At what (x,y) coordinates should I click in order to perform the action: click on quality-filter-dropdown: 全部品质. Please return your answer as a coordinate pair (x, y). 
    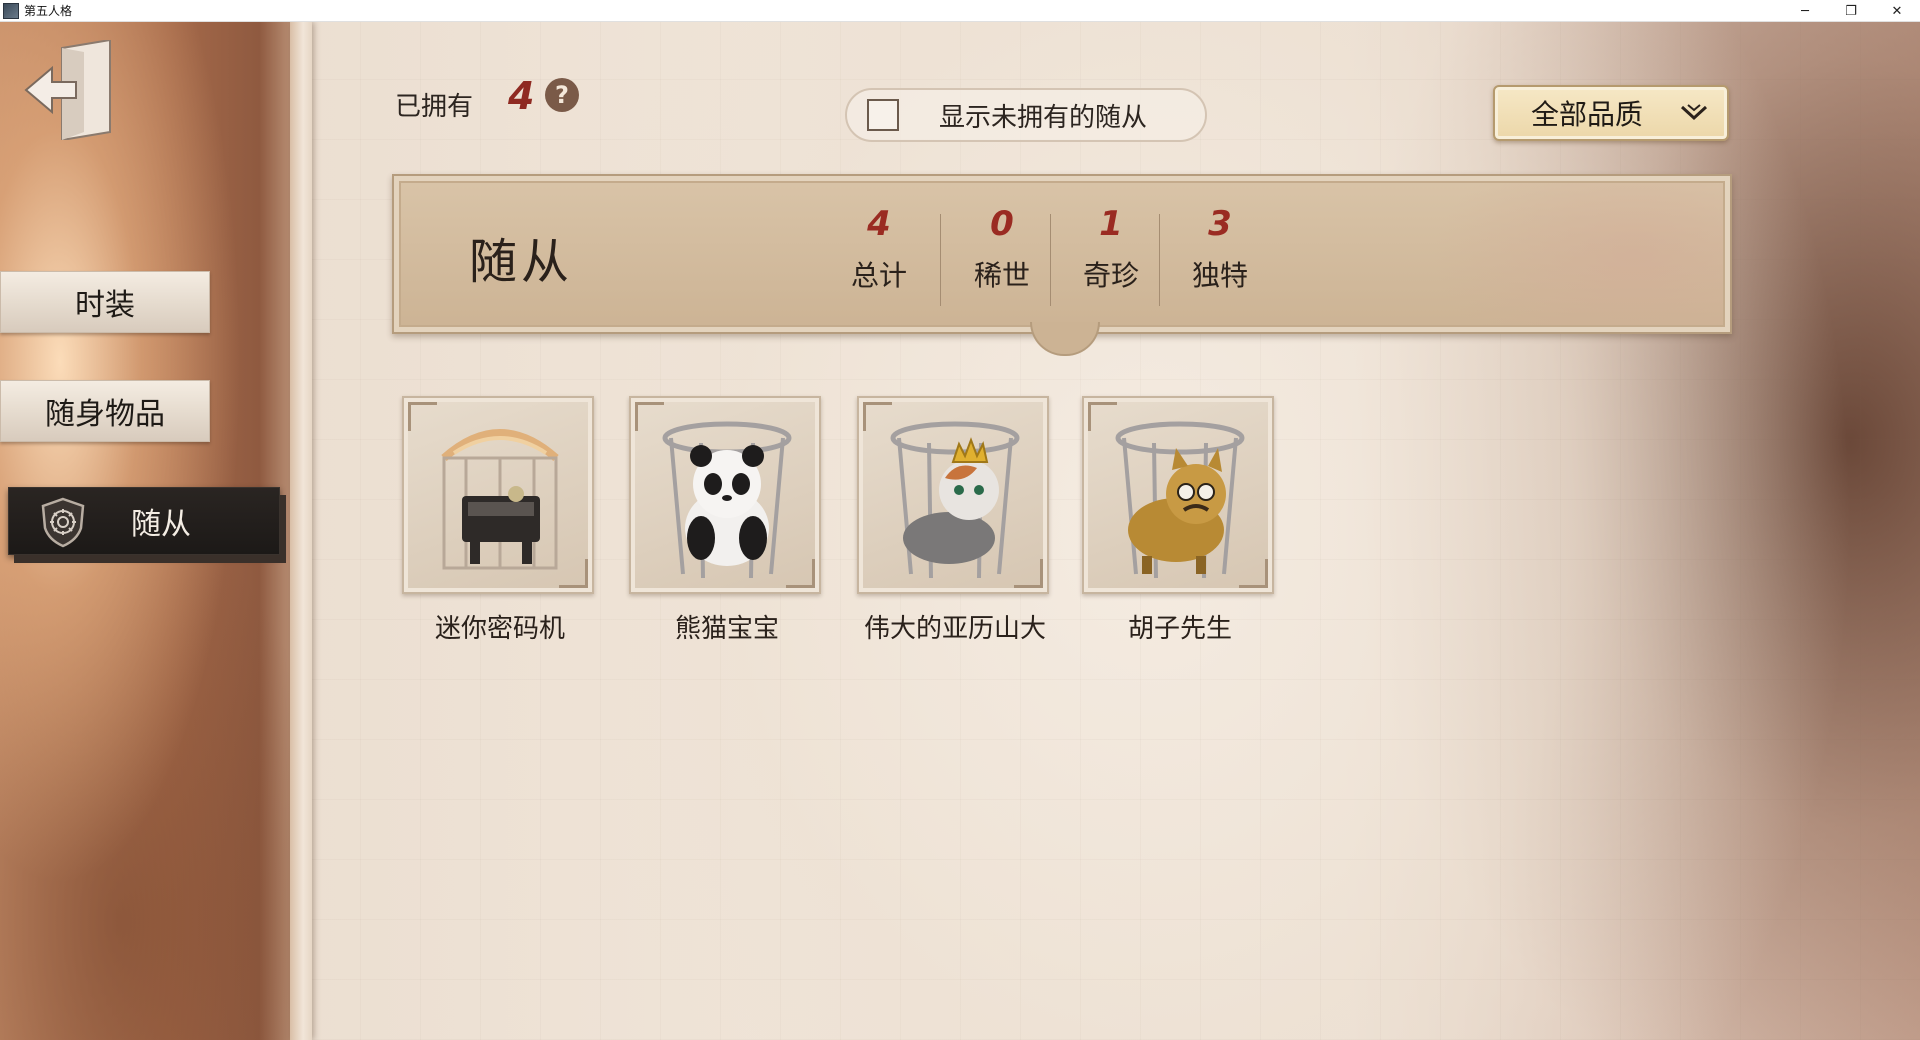
    Looking at the image, I should click on (1611, 113).